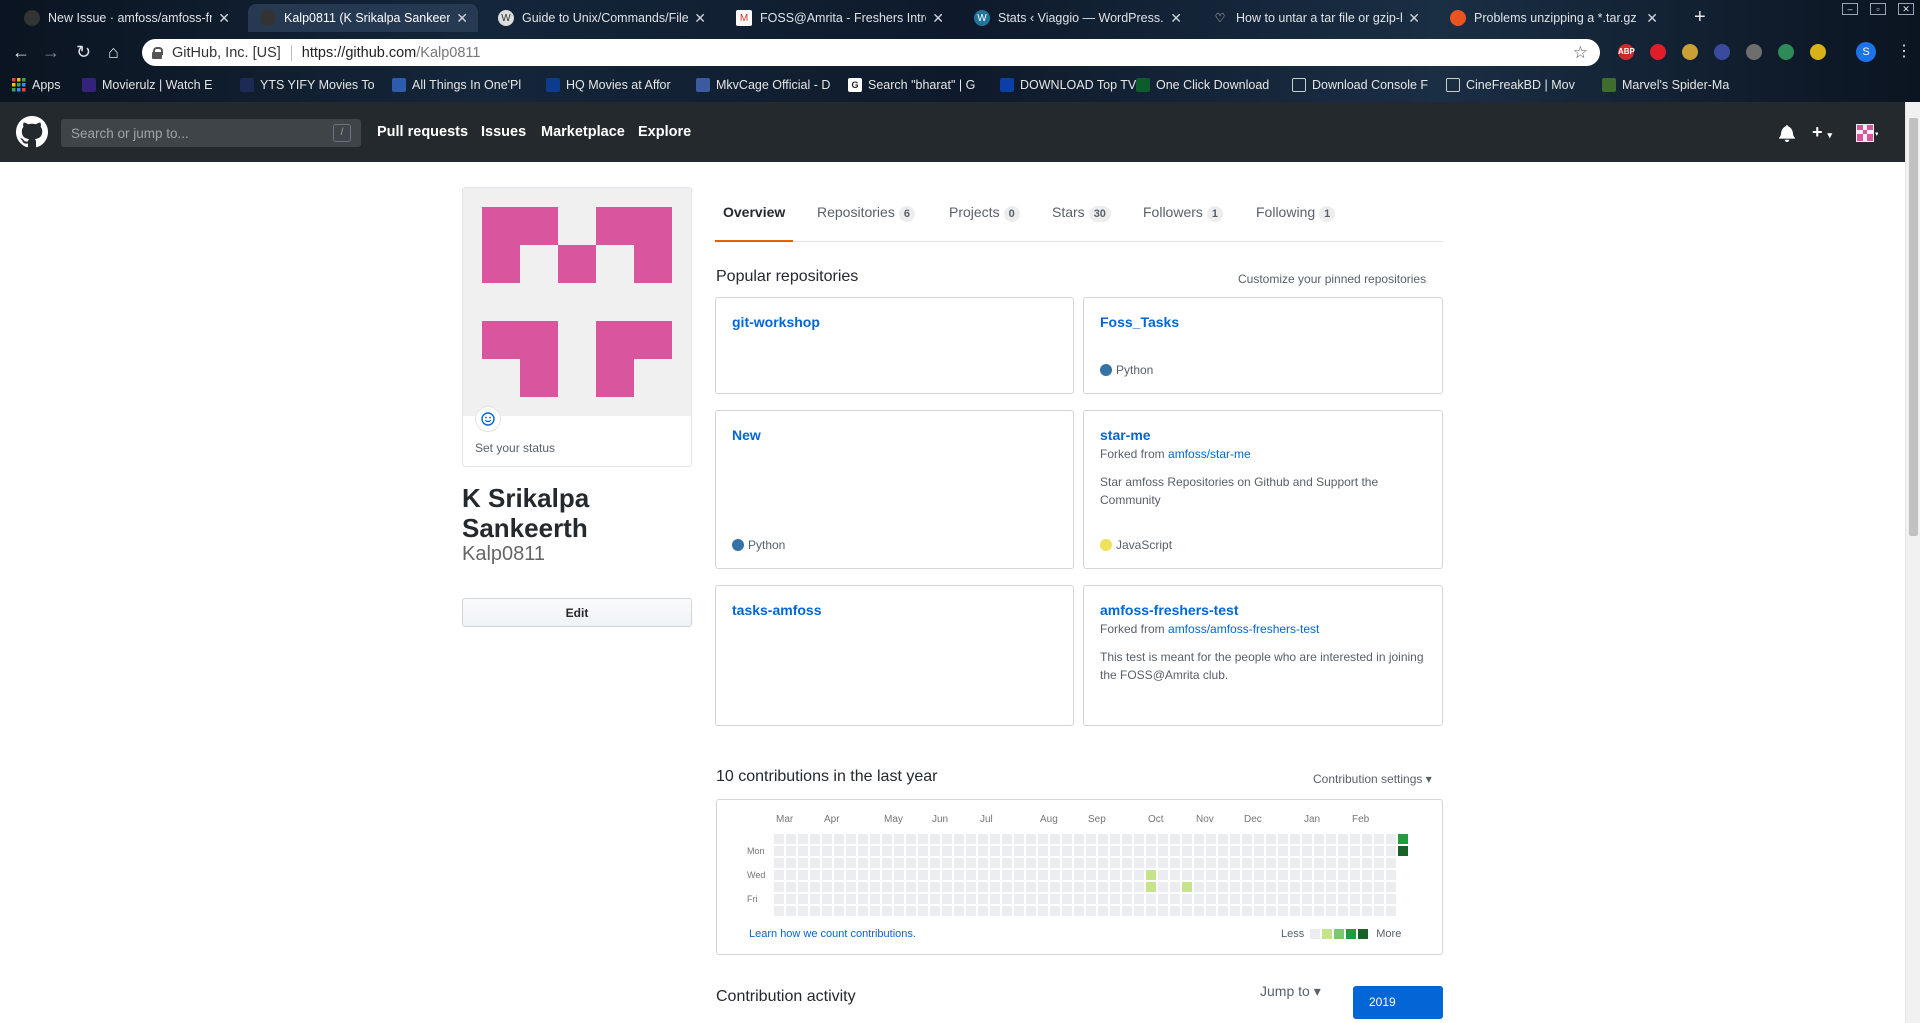 The image size is (1920, 1023). What do you see at coordinates (1822, 132) in the screenshot?
I see `create-new-dropdown: + ▾` at bounding box center [1822, 132].